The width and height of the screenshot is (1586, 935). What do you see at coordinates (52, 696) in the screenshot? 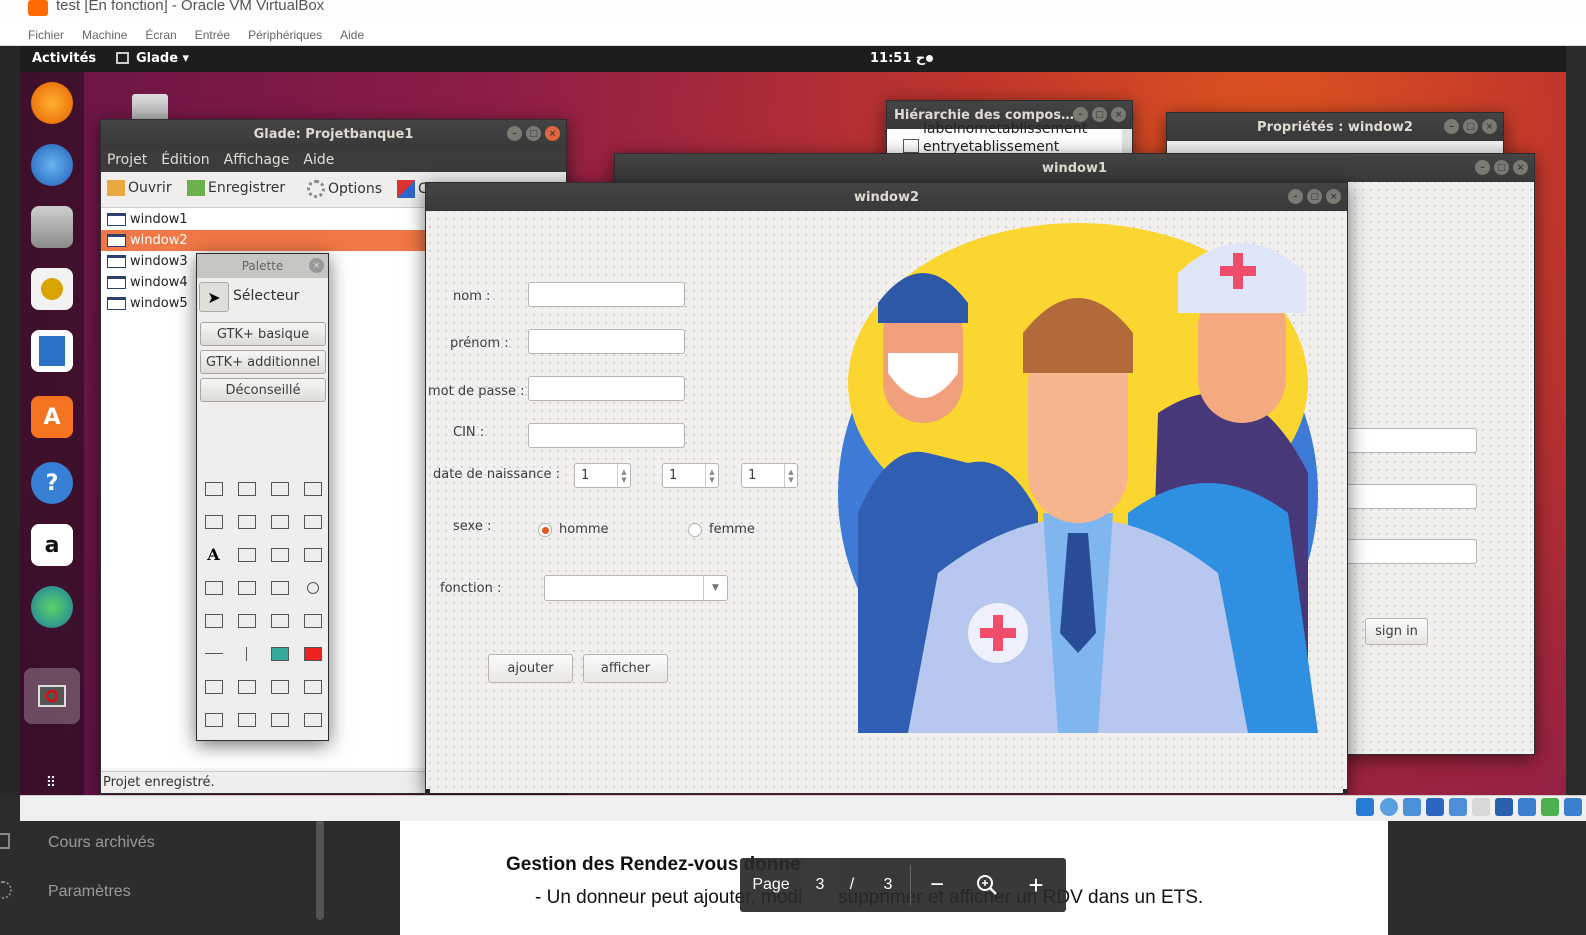
I see `blocked-app-icon` at bounding box center [52, 696].